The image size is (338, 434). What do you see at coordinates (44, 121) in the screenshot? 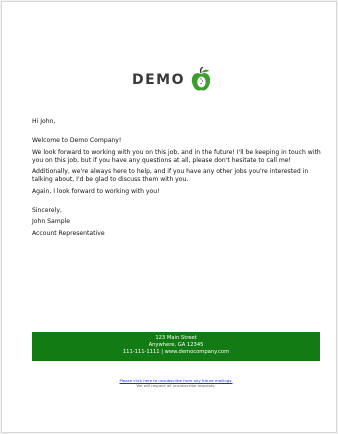
I see `greeting: Hi John,` at bounding box center [44, 121].